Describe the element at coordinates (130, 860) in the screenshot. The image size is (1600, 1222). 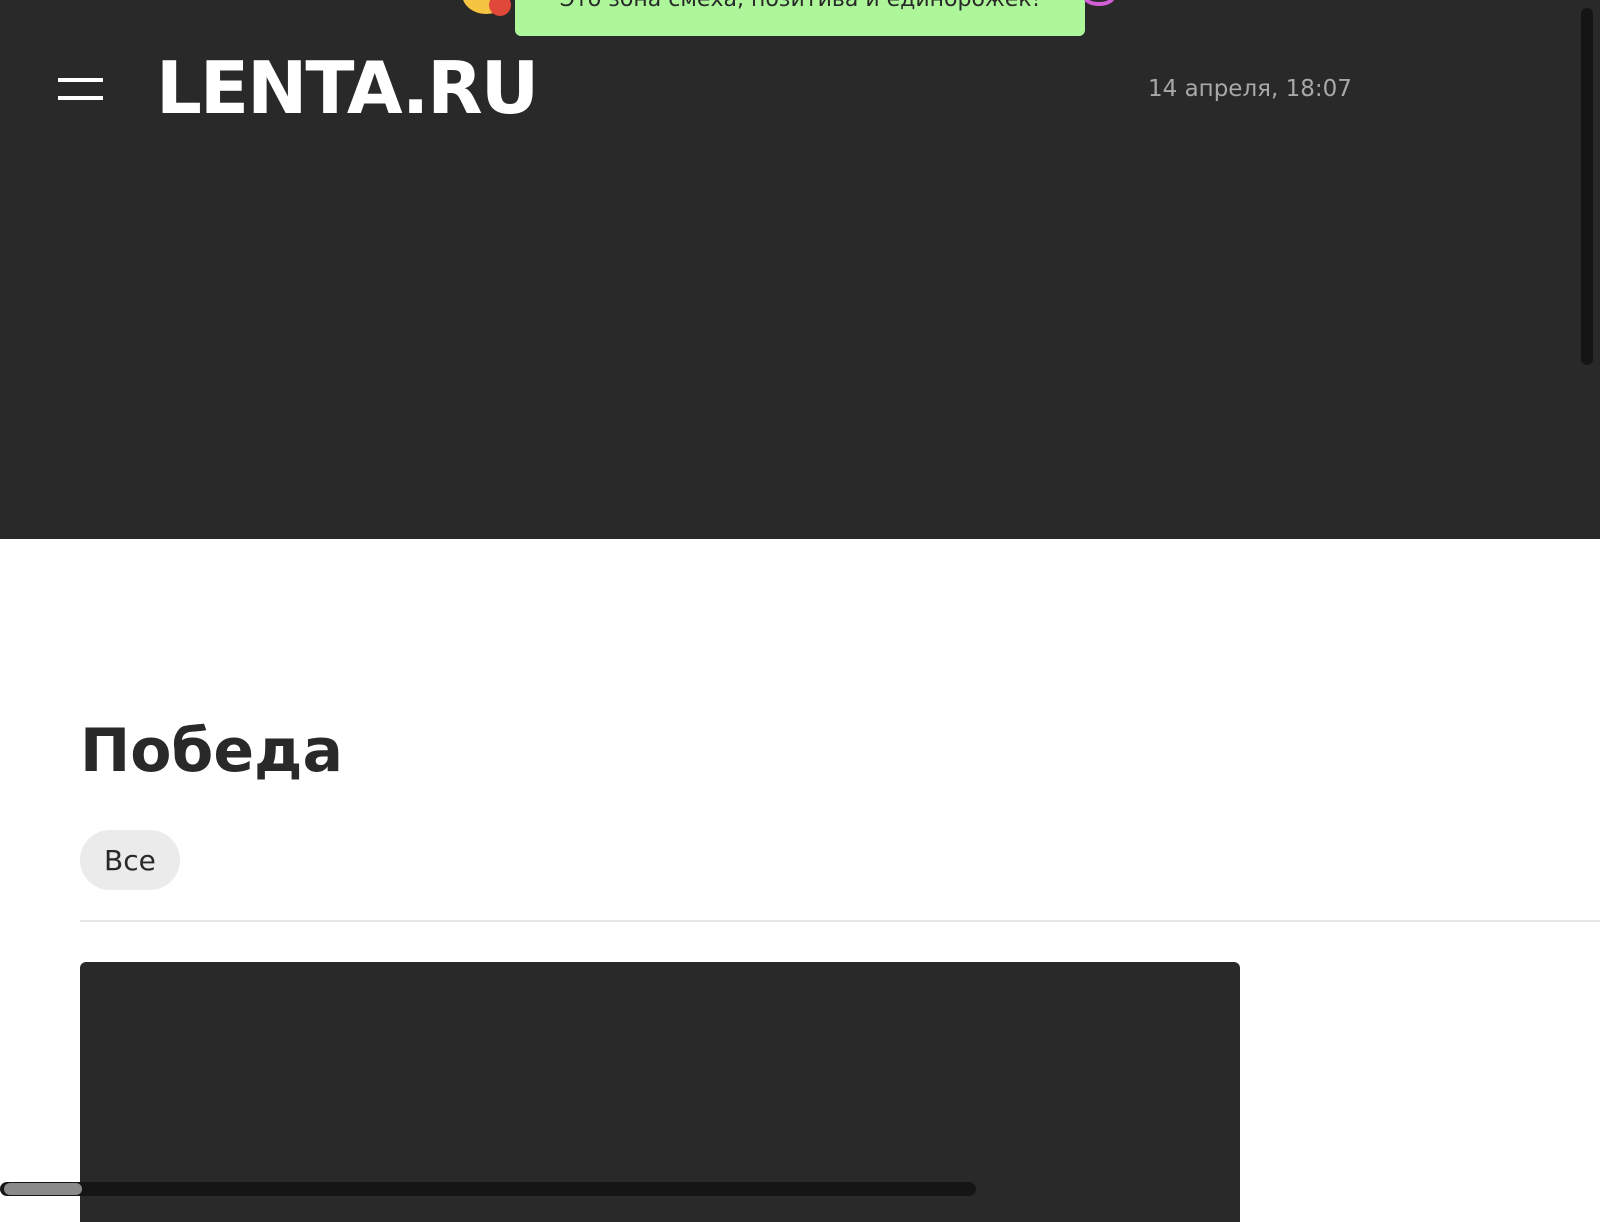
I see `filter-chip-all: Все` at that location.